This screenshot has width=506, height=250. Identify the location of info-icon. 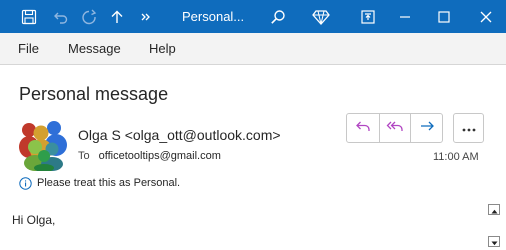
(25, 183).